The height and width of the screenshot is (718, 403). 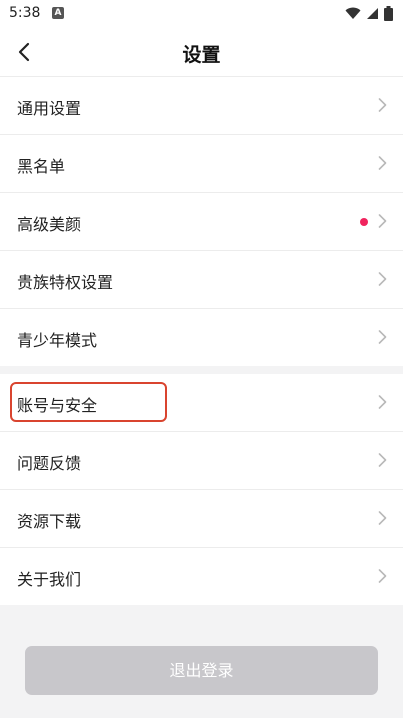 I want to click on settings-row-resource-download: 资源下载, so click(x=201, y=519).